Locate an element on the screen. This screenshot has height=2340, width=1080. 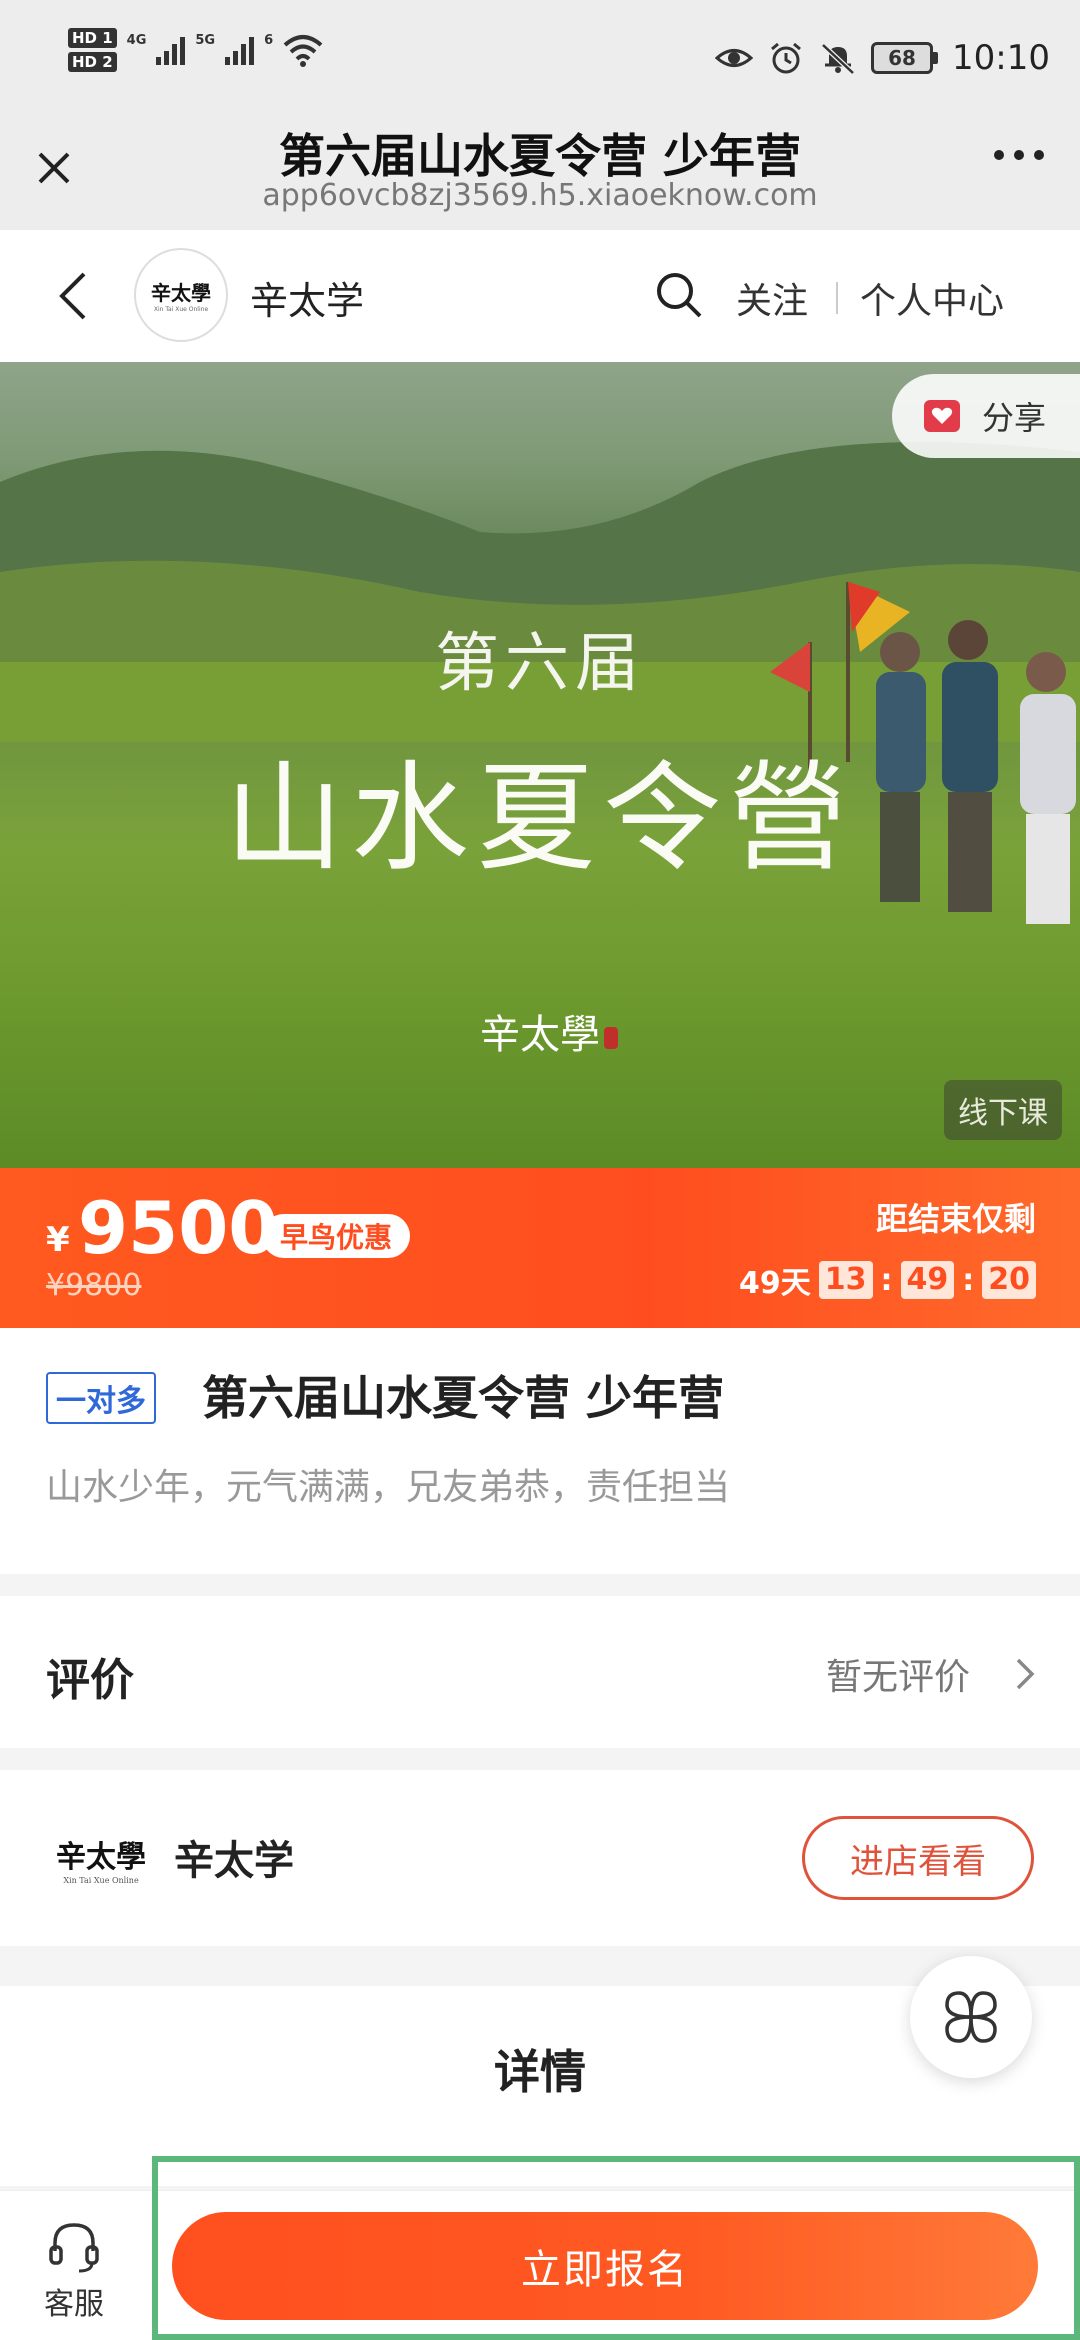
customer-service-button: 客服 is located at coordinates (74, 2270).